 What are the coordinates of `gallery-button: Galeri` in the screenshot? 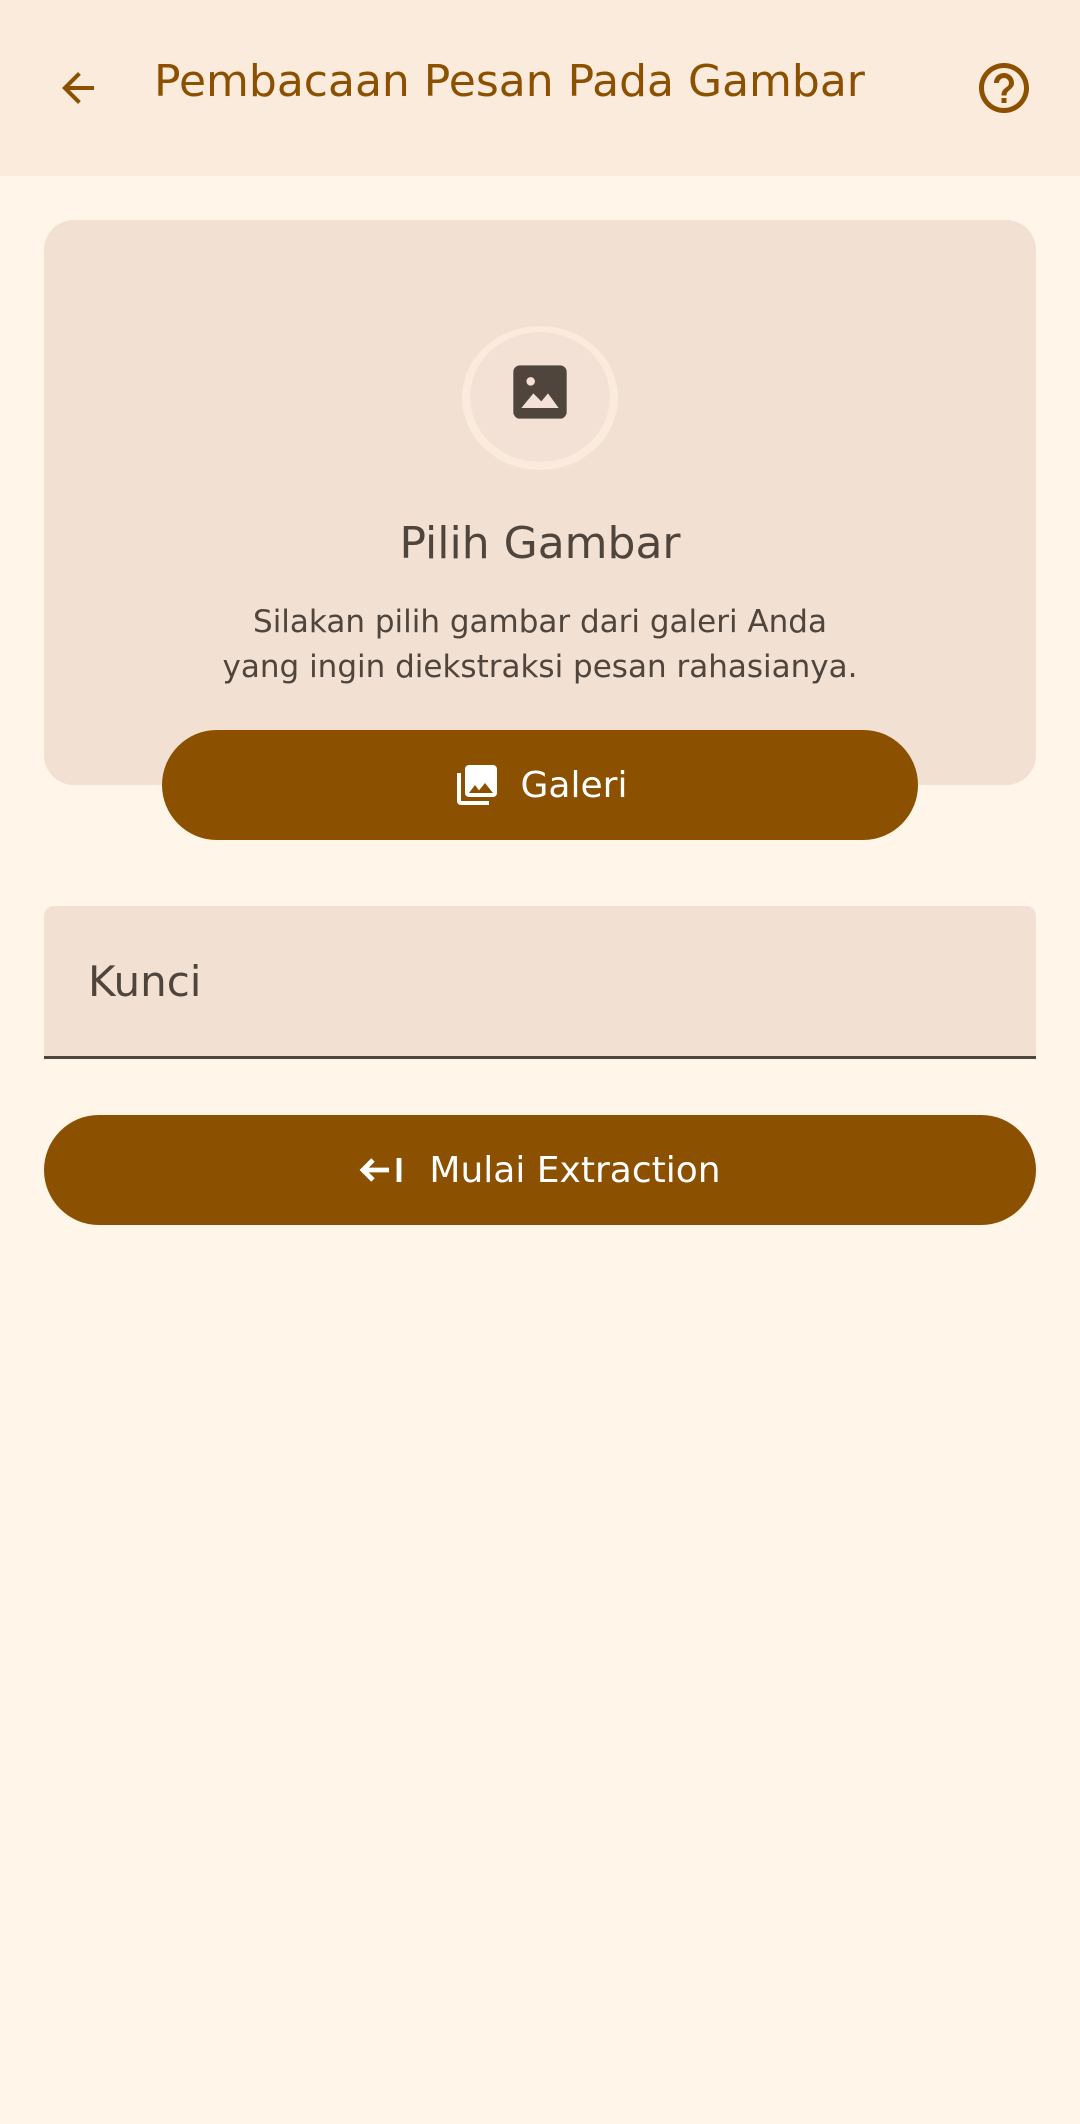 It's located at (540, 785).